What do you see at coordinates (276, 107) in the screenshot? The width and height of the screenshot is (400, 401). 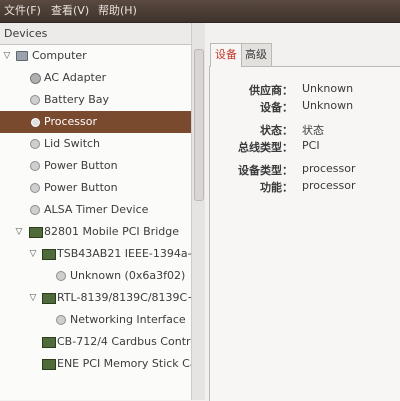 I see `device-label: 设备：` at bounding box center [276, 107].